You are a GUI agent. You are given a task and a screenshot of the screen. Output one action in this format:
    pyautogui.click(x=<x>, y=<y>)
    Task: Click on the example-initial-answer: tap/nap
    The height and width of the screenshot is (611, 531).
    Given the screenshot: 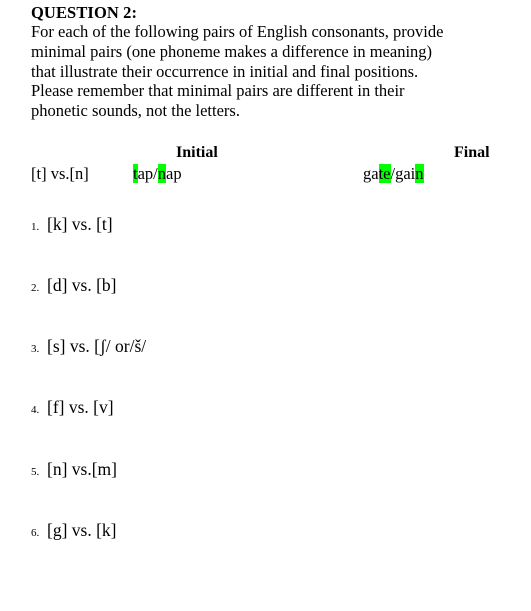 What is the action you would take?
    pyautogui.click(x=157, y=174)
    